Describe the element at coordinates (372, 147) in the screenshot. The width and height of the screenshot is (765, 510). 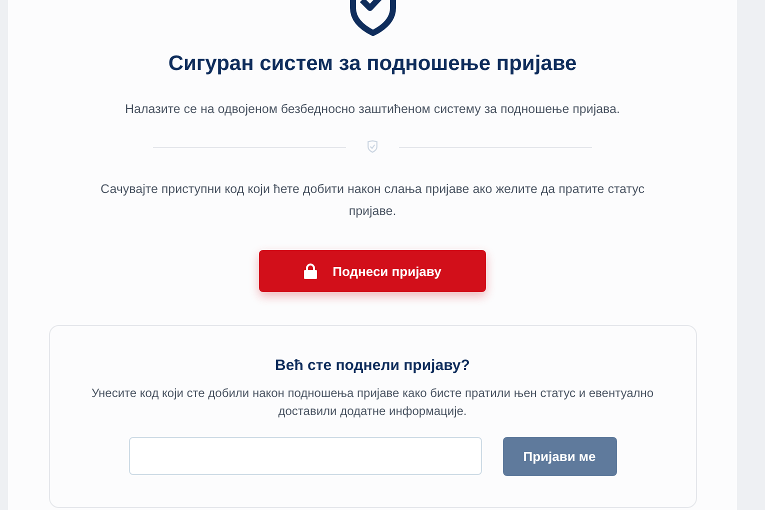
I see `shield-check-icon` at that location.